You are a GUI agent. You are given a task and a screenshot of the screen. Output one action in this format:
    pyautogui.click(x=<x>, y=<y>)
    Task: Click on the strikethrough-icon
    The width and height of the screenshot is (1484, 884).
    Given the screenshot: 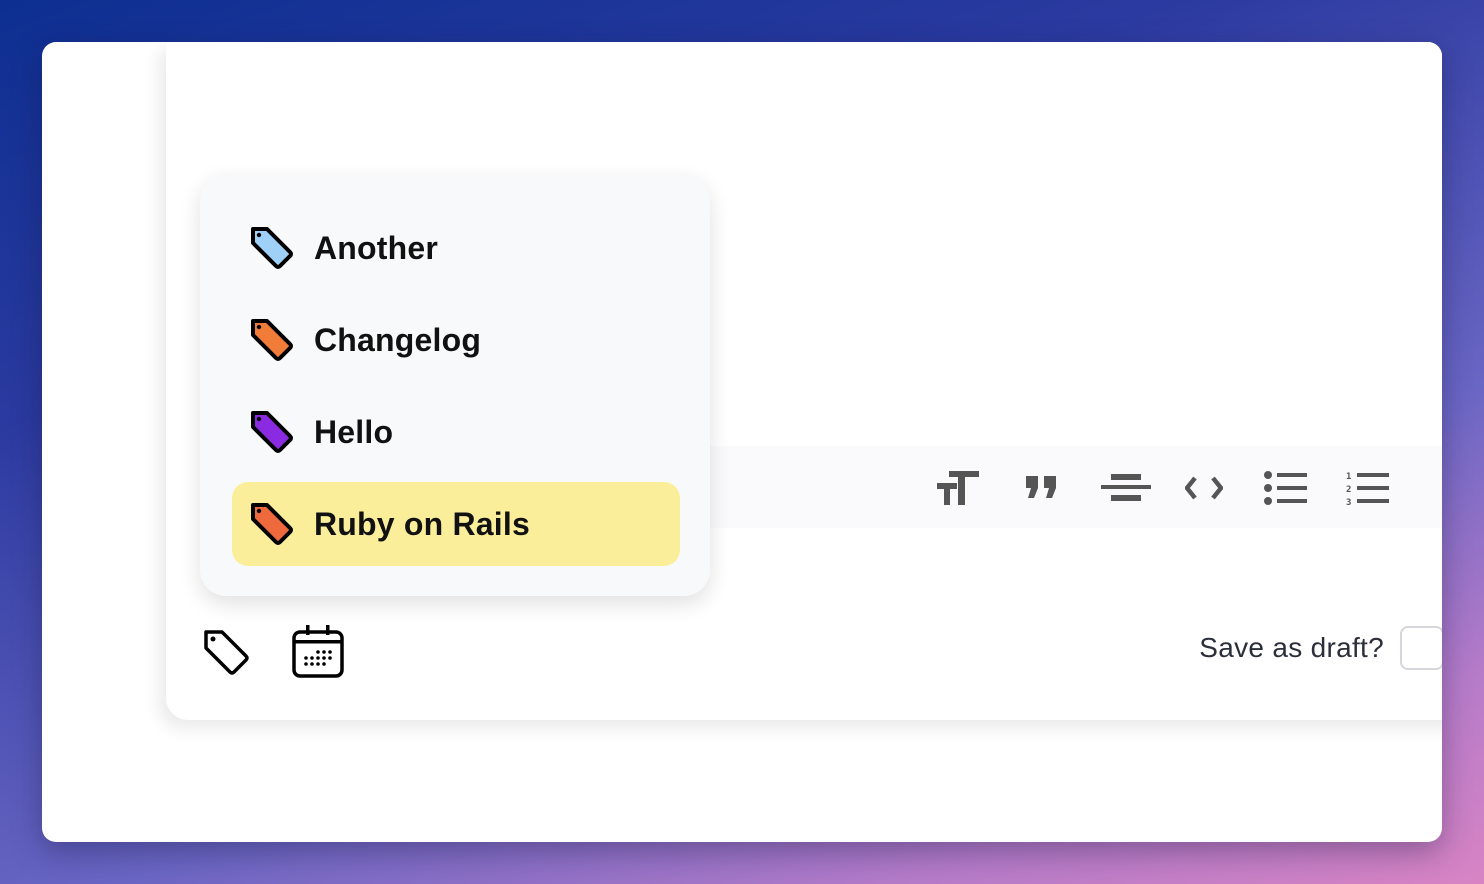 What is the action you would take?
    pyautogui.click(x=1126, y=487)
    